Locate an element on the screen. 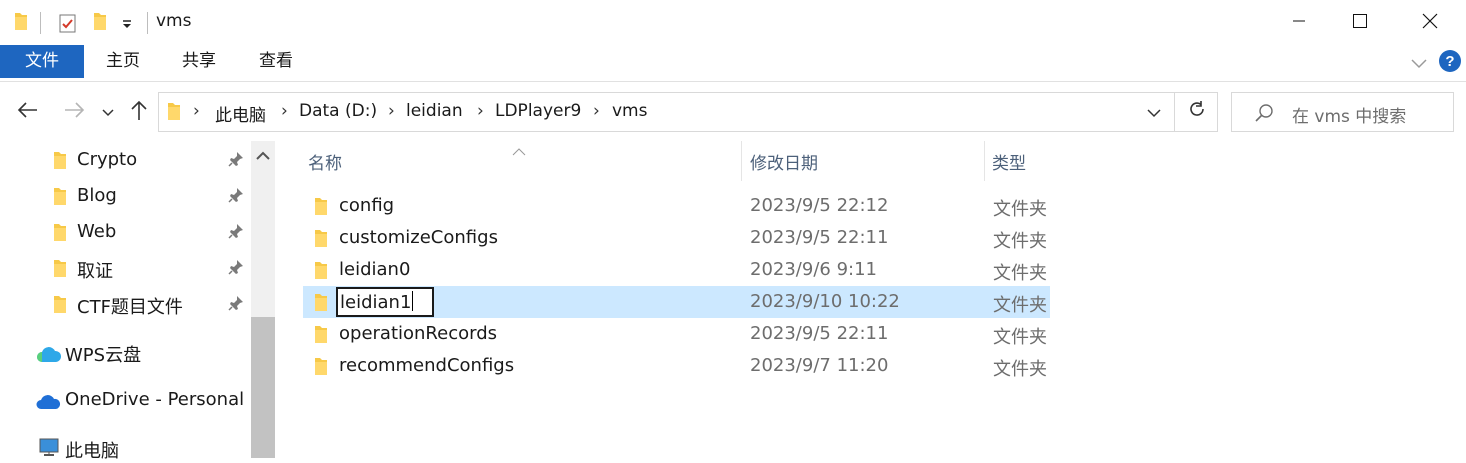 The width and height of the screenshot is (1466, 463). file-date: 2023/9/5 22:11 is located at coordinates (819, 333).